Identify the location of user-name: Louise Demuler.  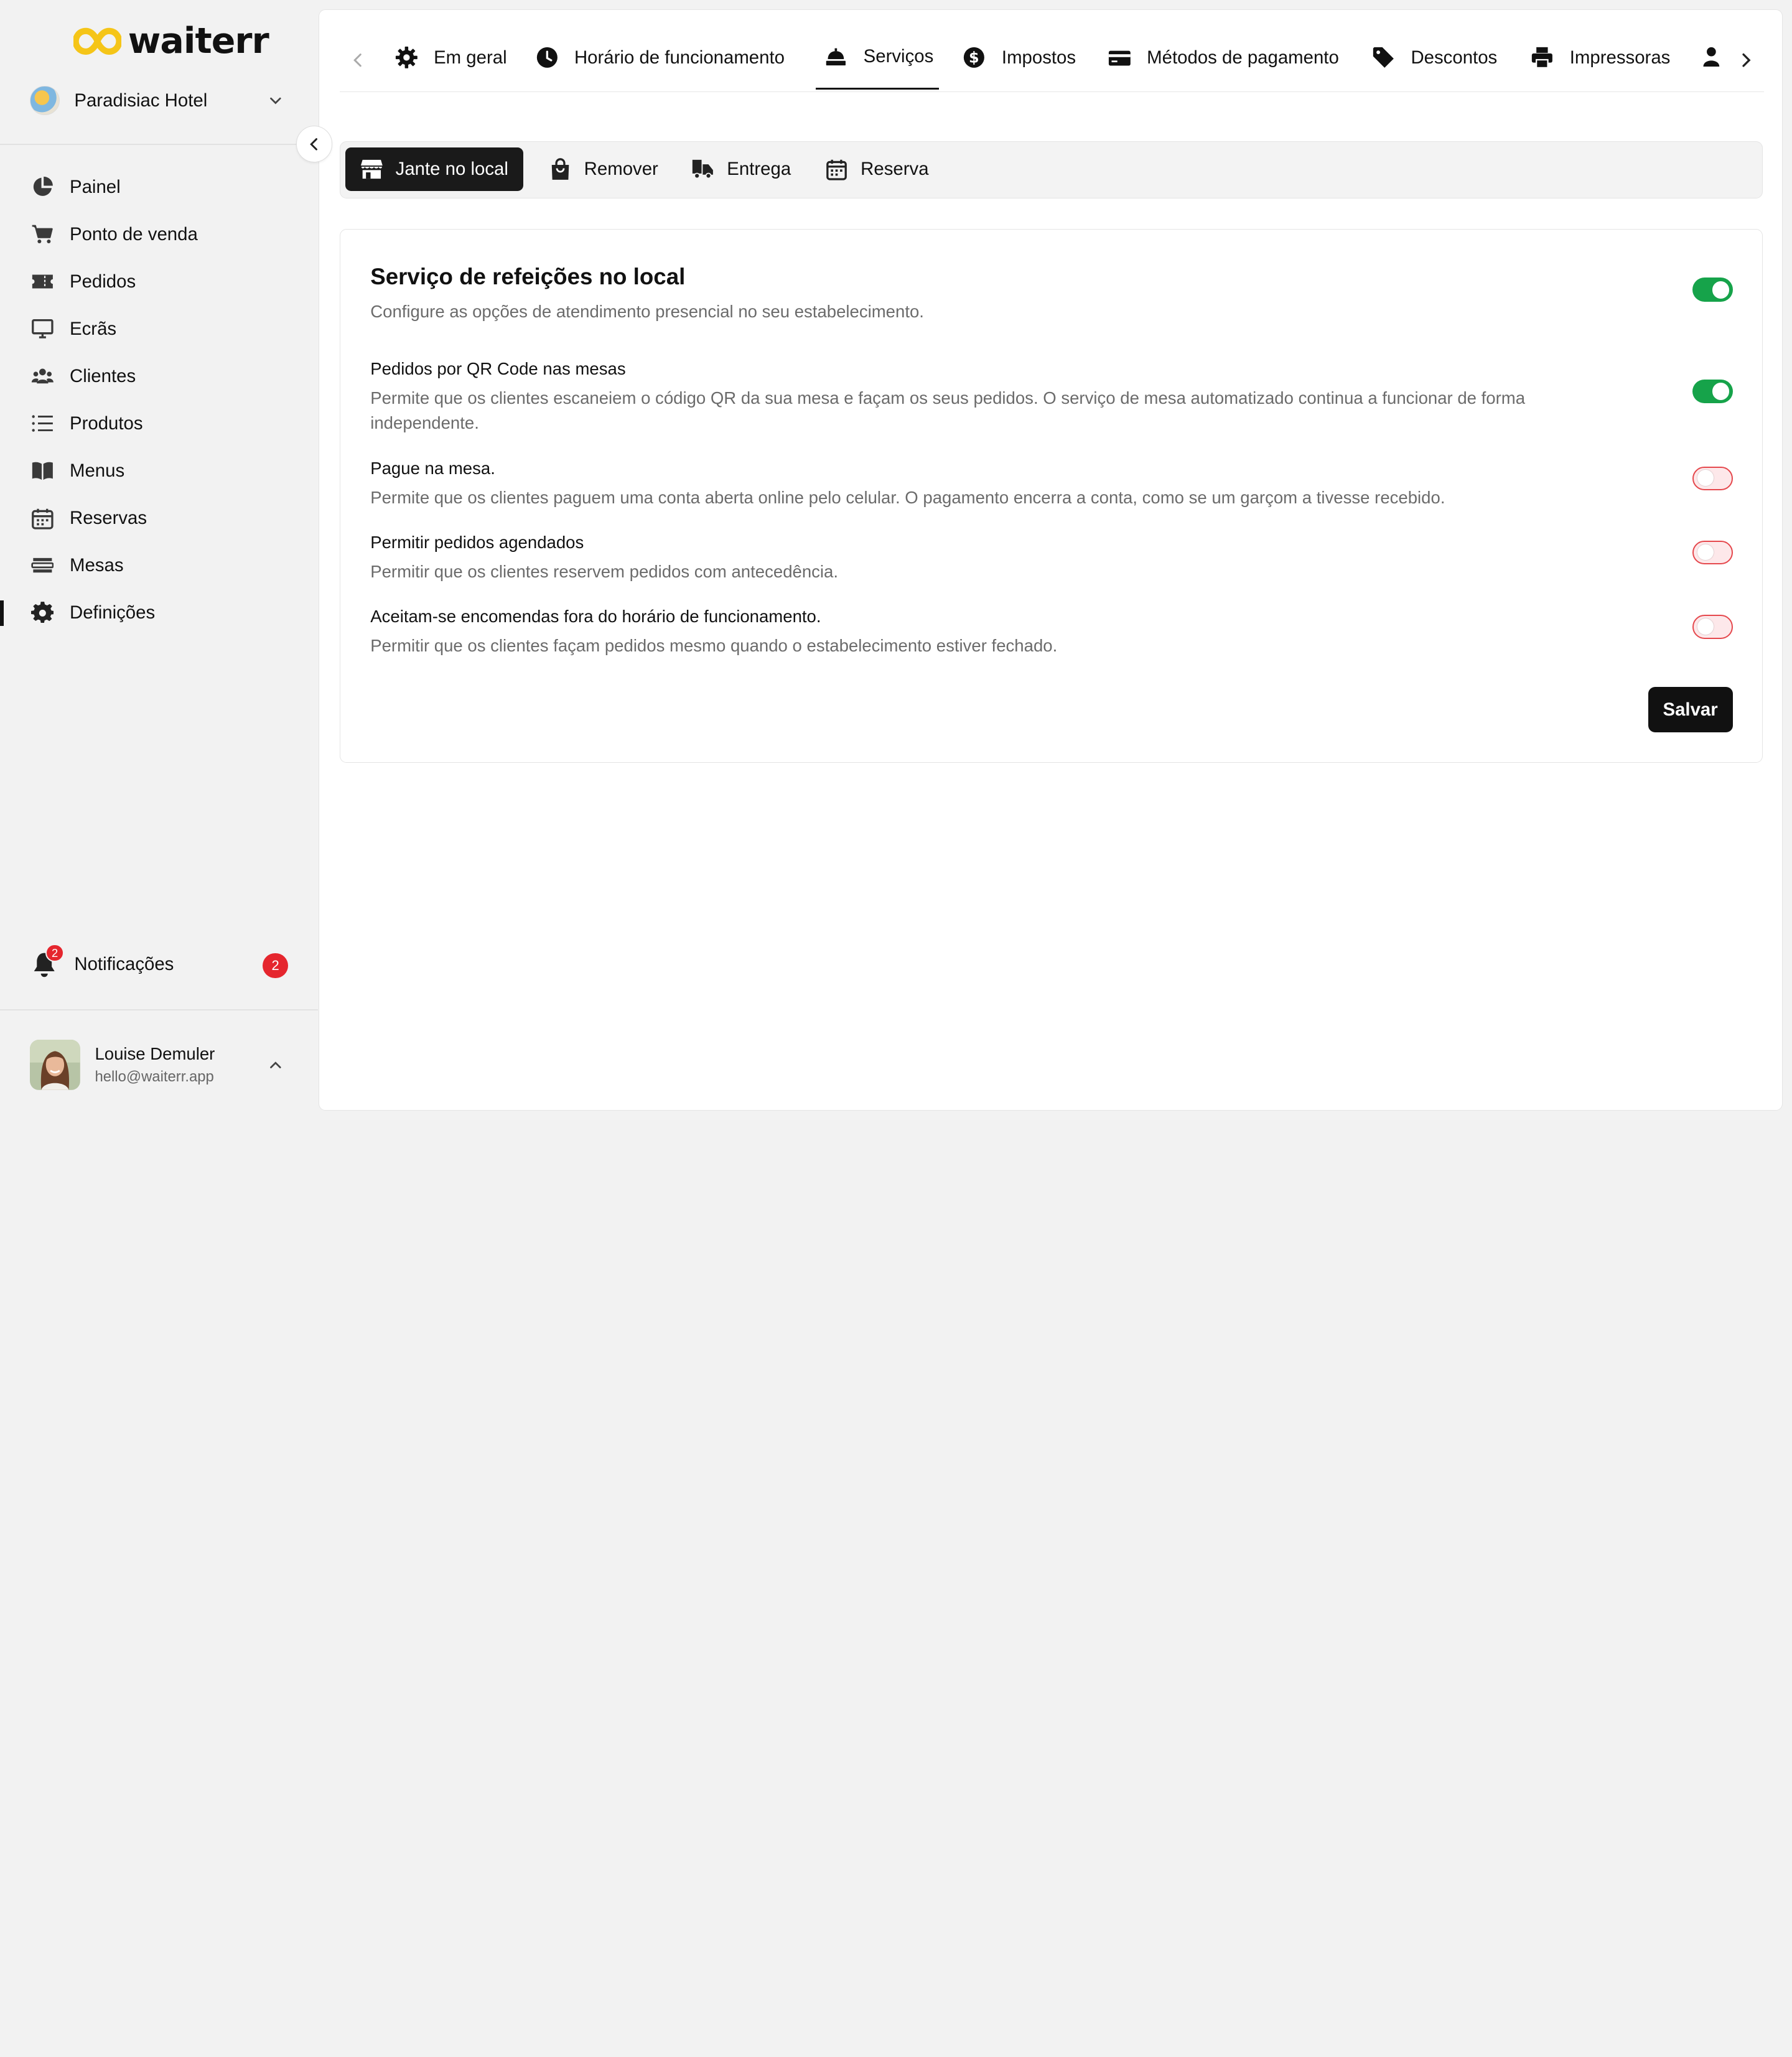
(155, 1054).